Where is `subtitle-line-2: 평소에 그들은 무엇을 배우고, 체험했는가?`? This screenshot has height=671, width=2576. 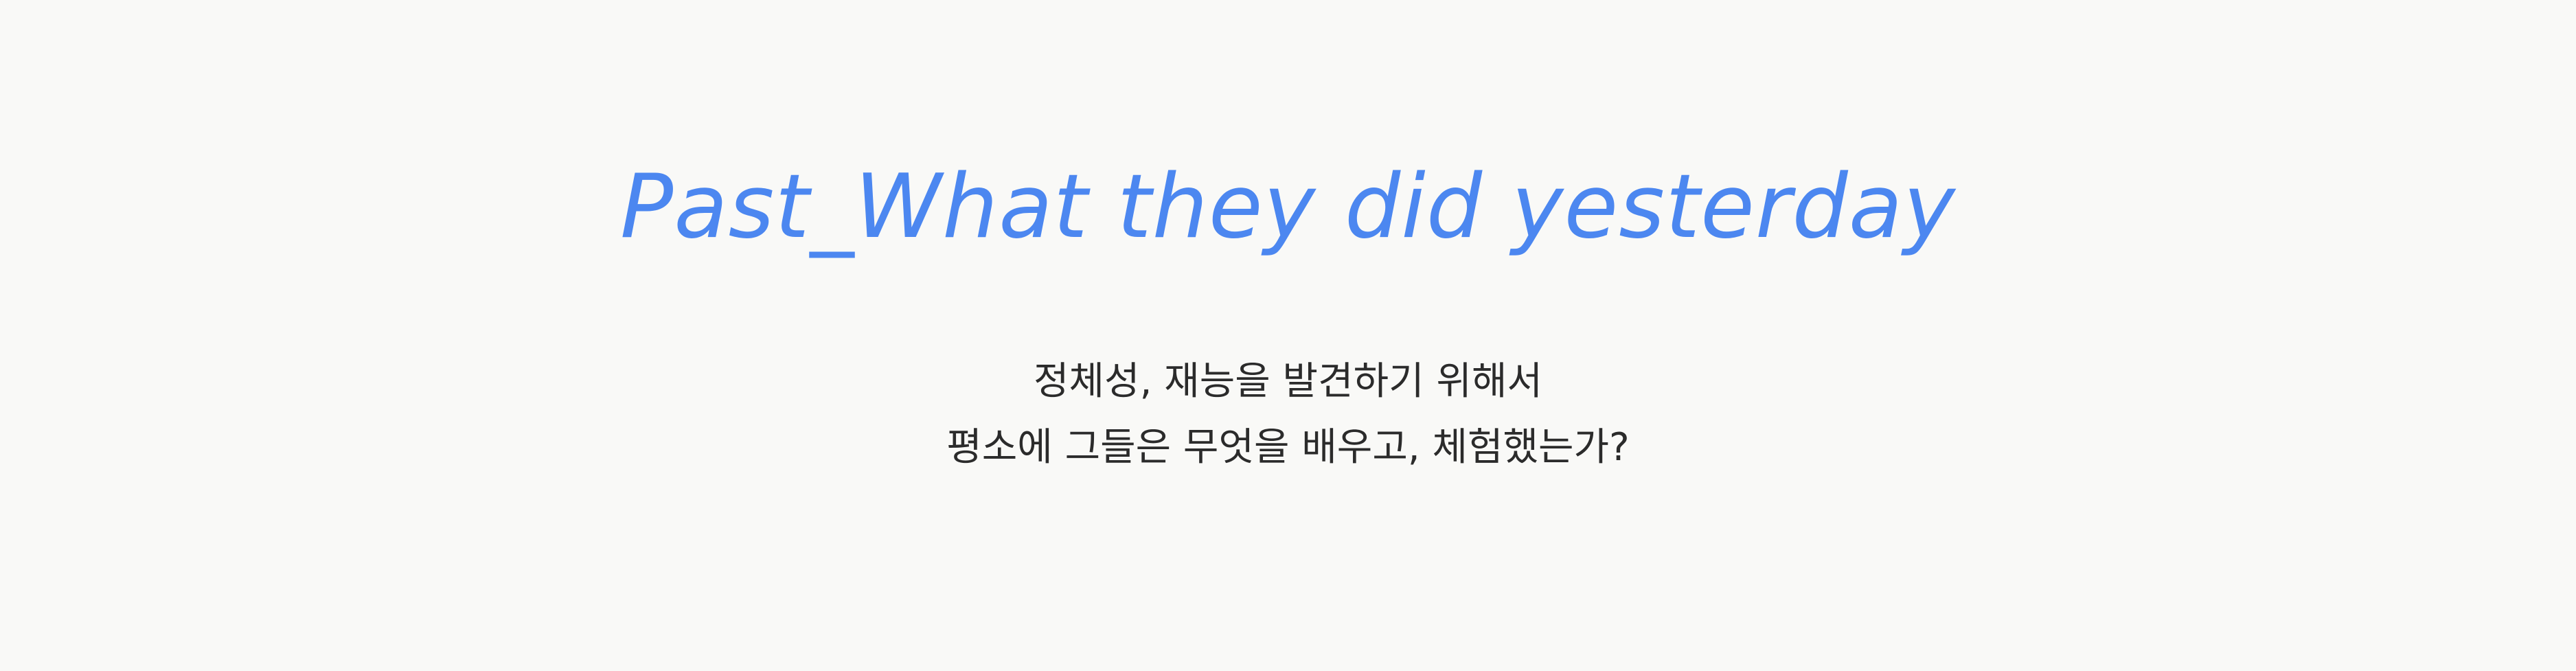 subtitle-line-2: 평소에 그들은 무엇을 배우고, 체험했는가? is located at coordinates (1288, 447).